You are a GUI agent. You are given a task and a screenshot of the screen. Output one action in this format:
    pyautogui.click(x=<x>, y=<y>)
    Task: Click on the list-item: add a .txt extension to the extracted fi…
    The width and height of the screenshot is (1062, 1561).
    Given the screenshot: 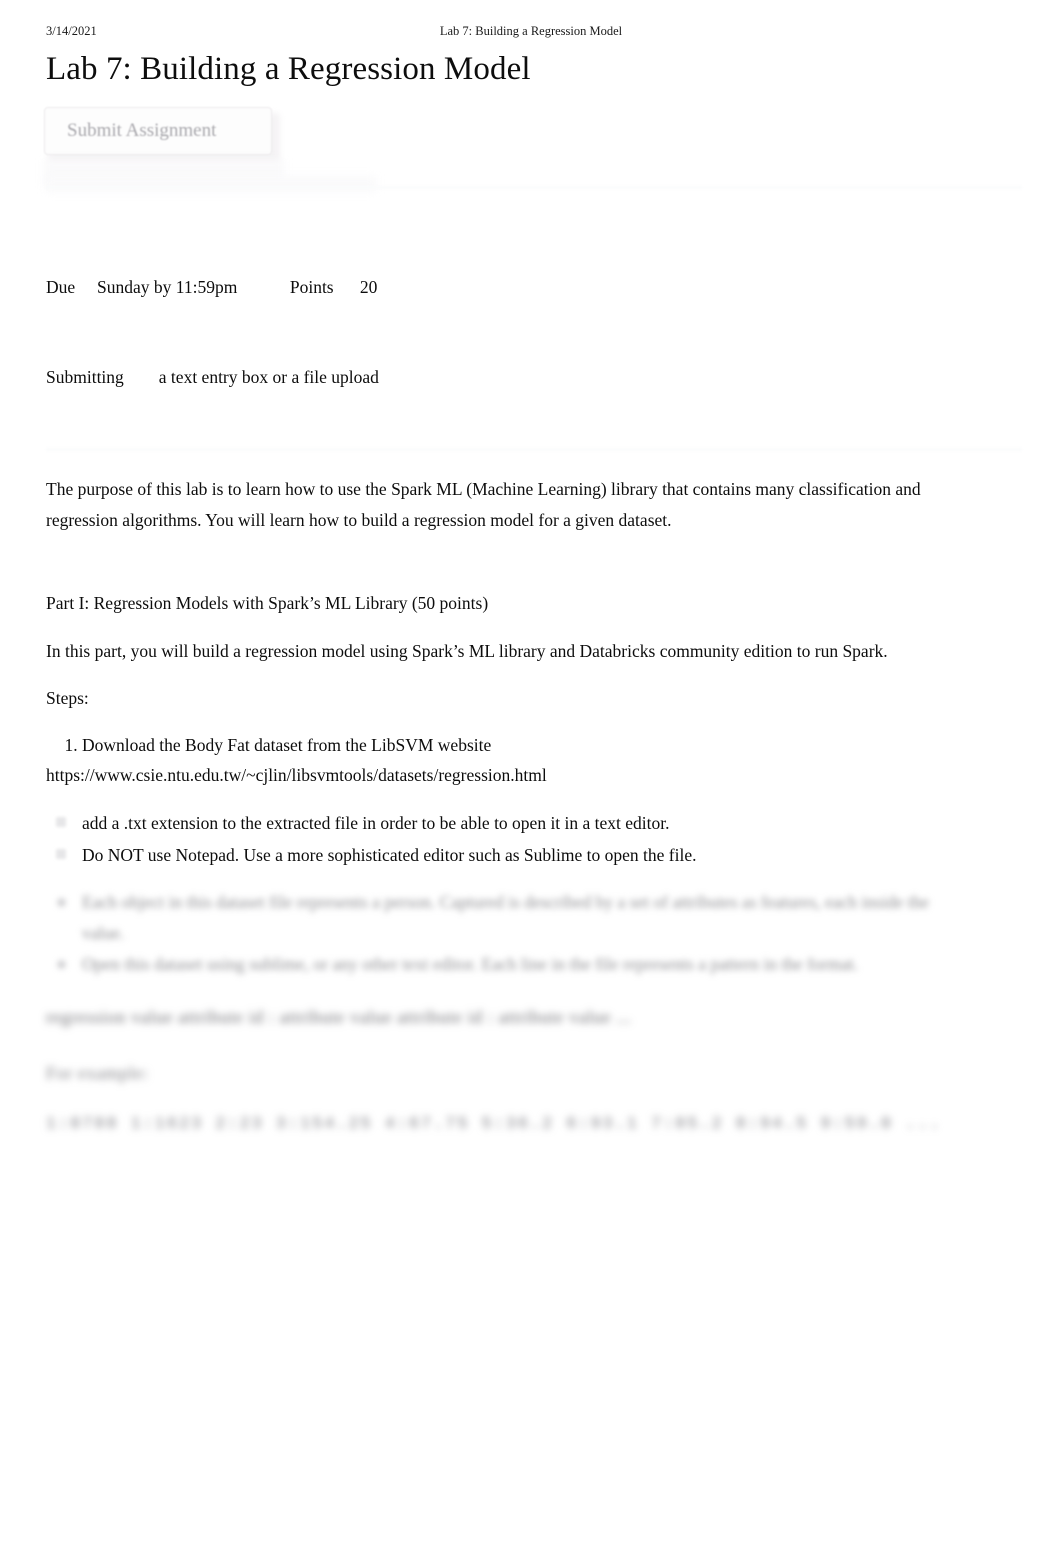 What is the action you would take?
    pyautogui.click(x=501, y=823)
    